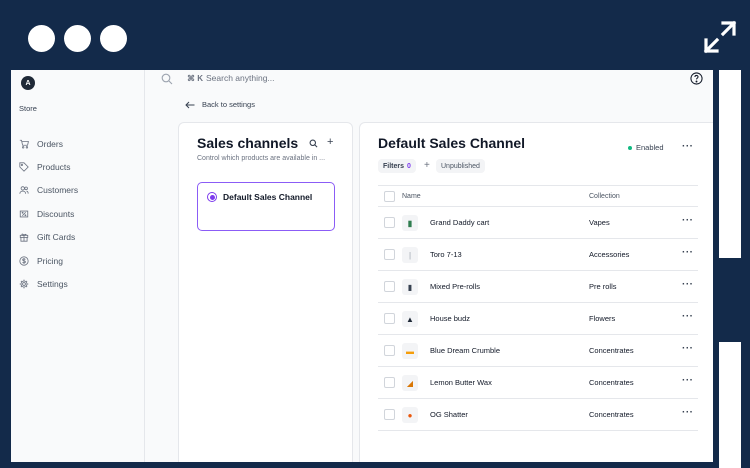 The width and height of the screenshot is (750, 468). What do you see at coordinates (268, 197) in the screenshot?
I see `channel-name: Default Sales Channel` at bounding box center [268, 197].